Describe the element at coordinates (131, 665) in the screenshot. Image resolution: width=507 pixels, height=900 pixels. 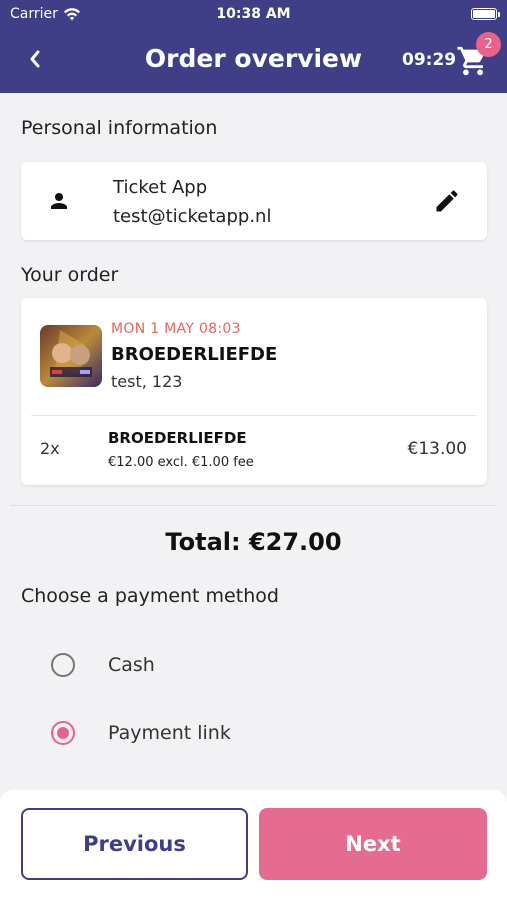
I see `payment-option-label: Cash` at that location.